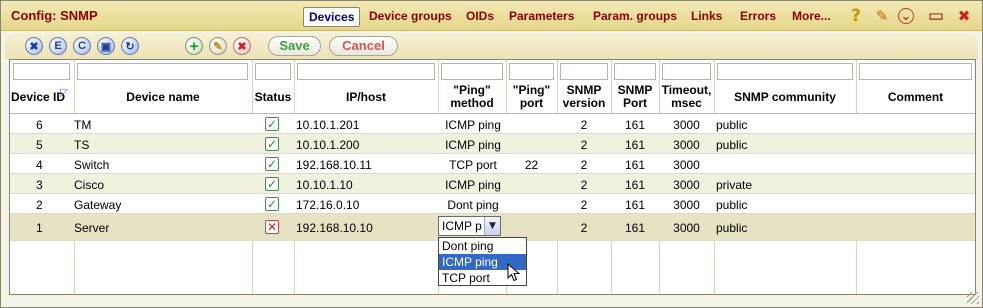 This screenshot has width=983, height=308. What do you see at coordinates (366, 71) in the screenshot?
I see `filter-ip-host` at bounding box center [366, 71].